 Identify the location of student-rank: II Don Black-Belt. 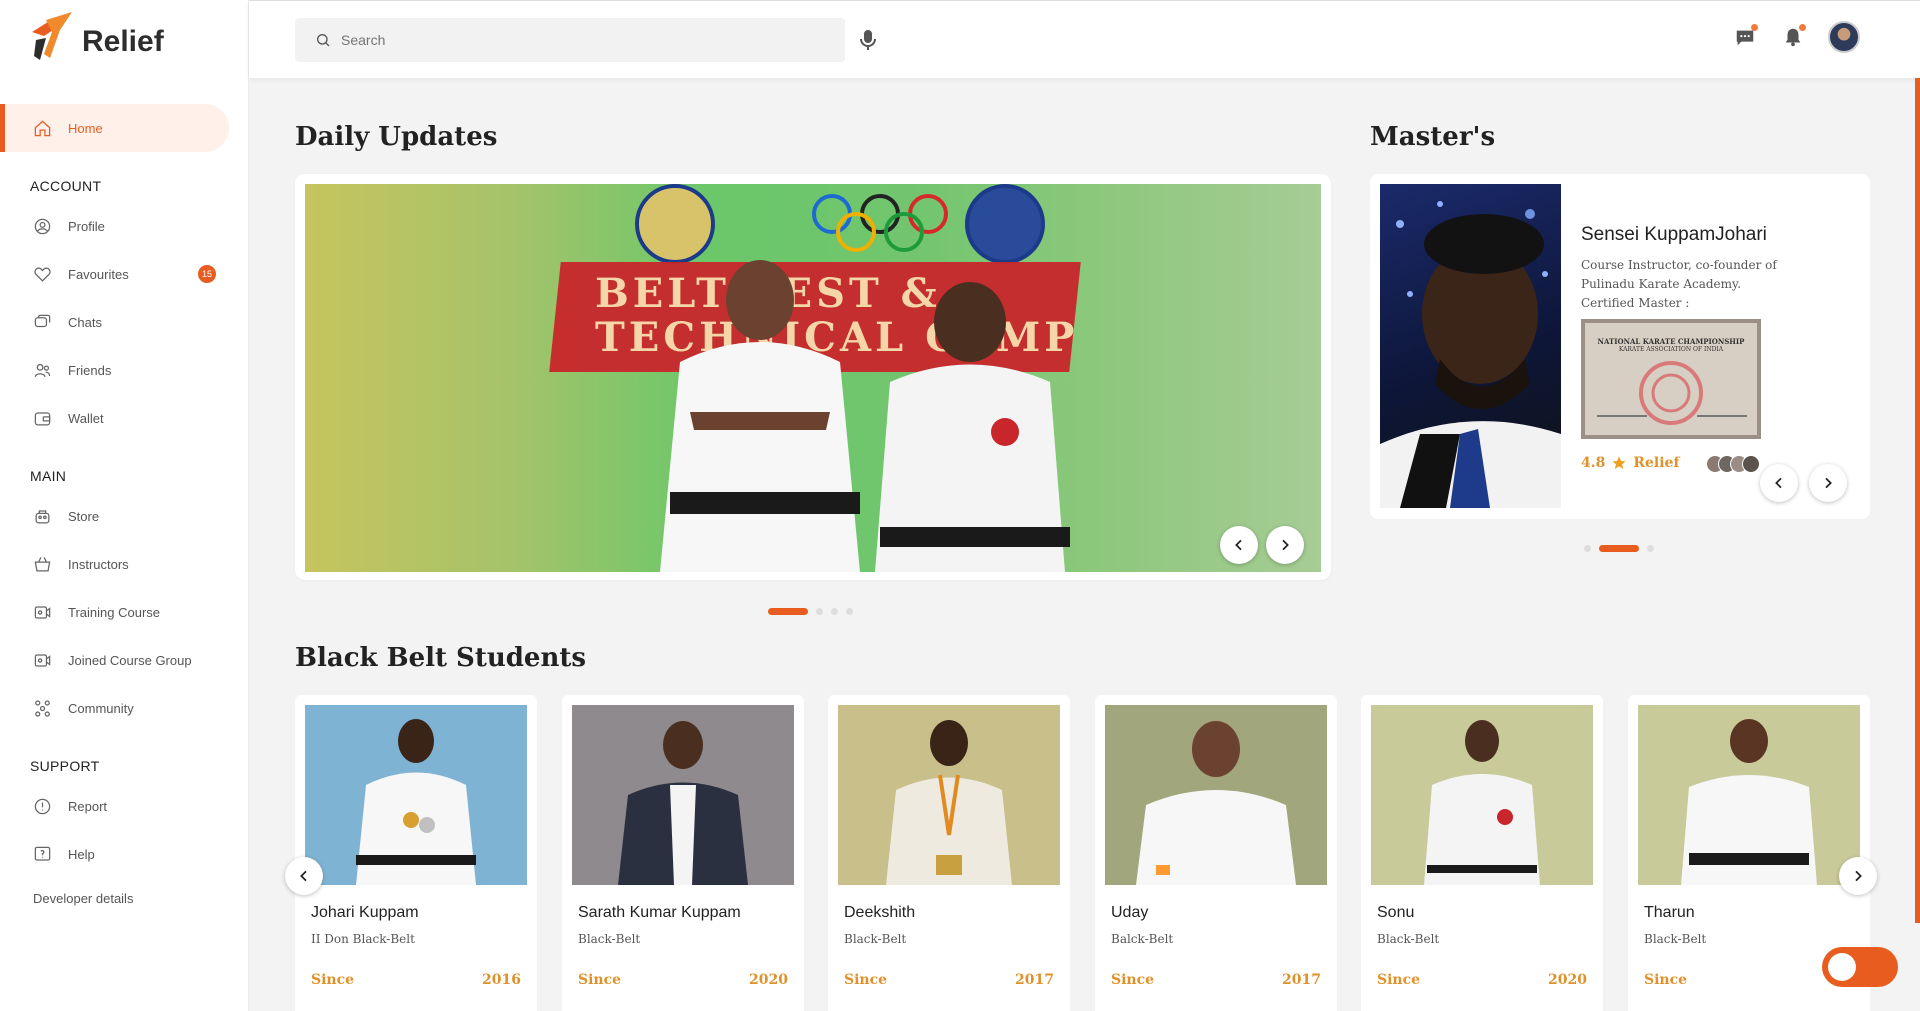
(363, 939).